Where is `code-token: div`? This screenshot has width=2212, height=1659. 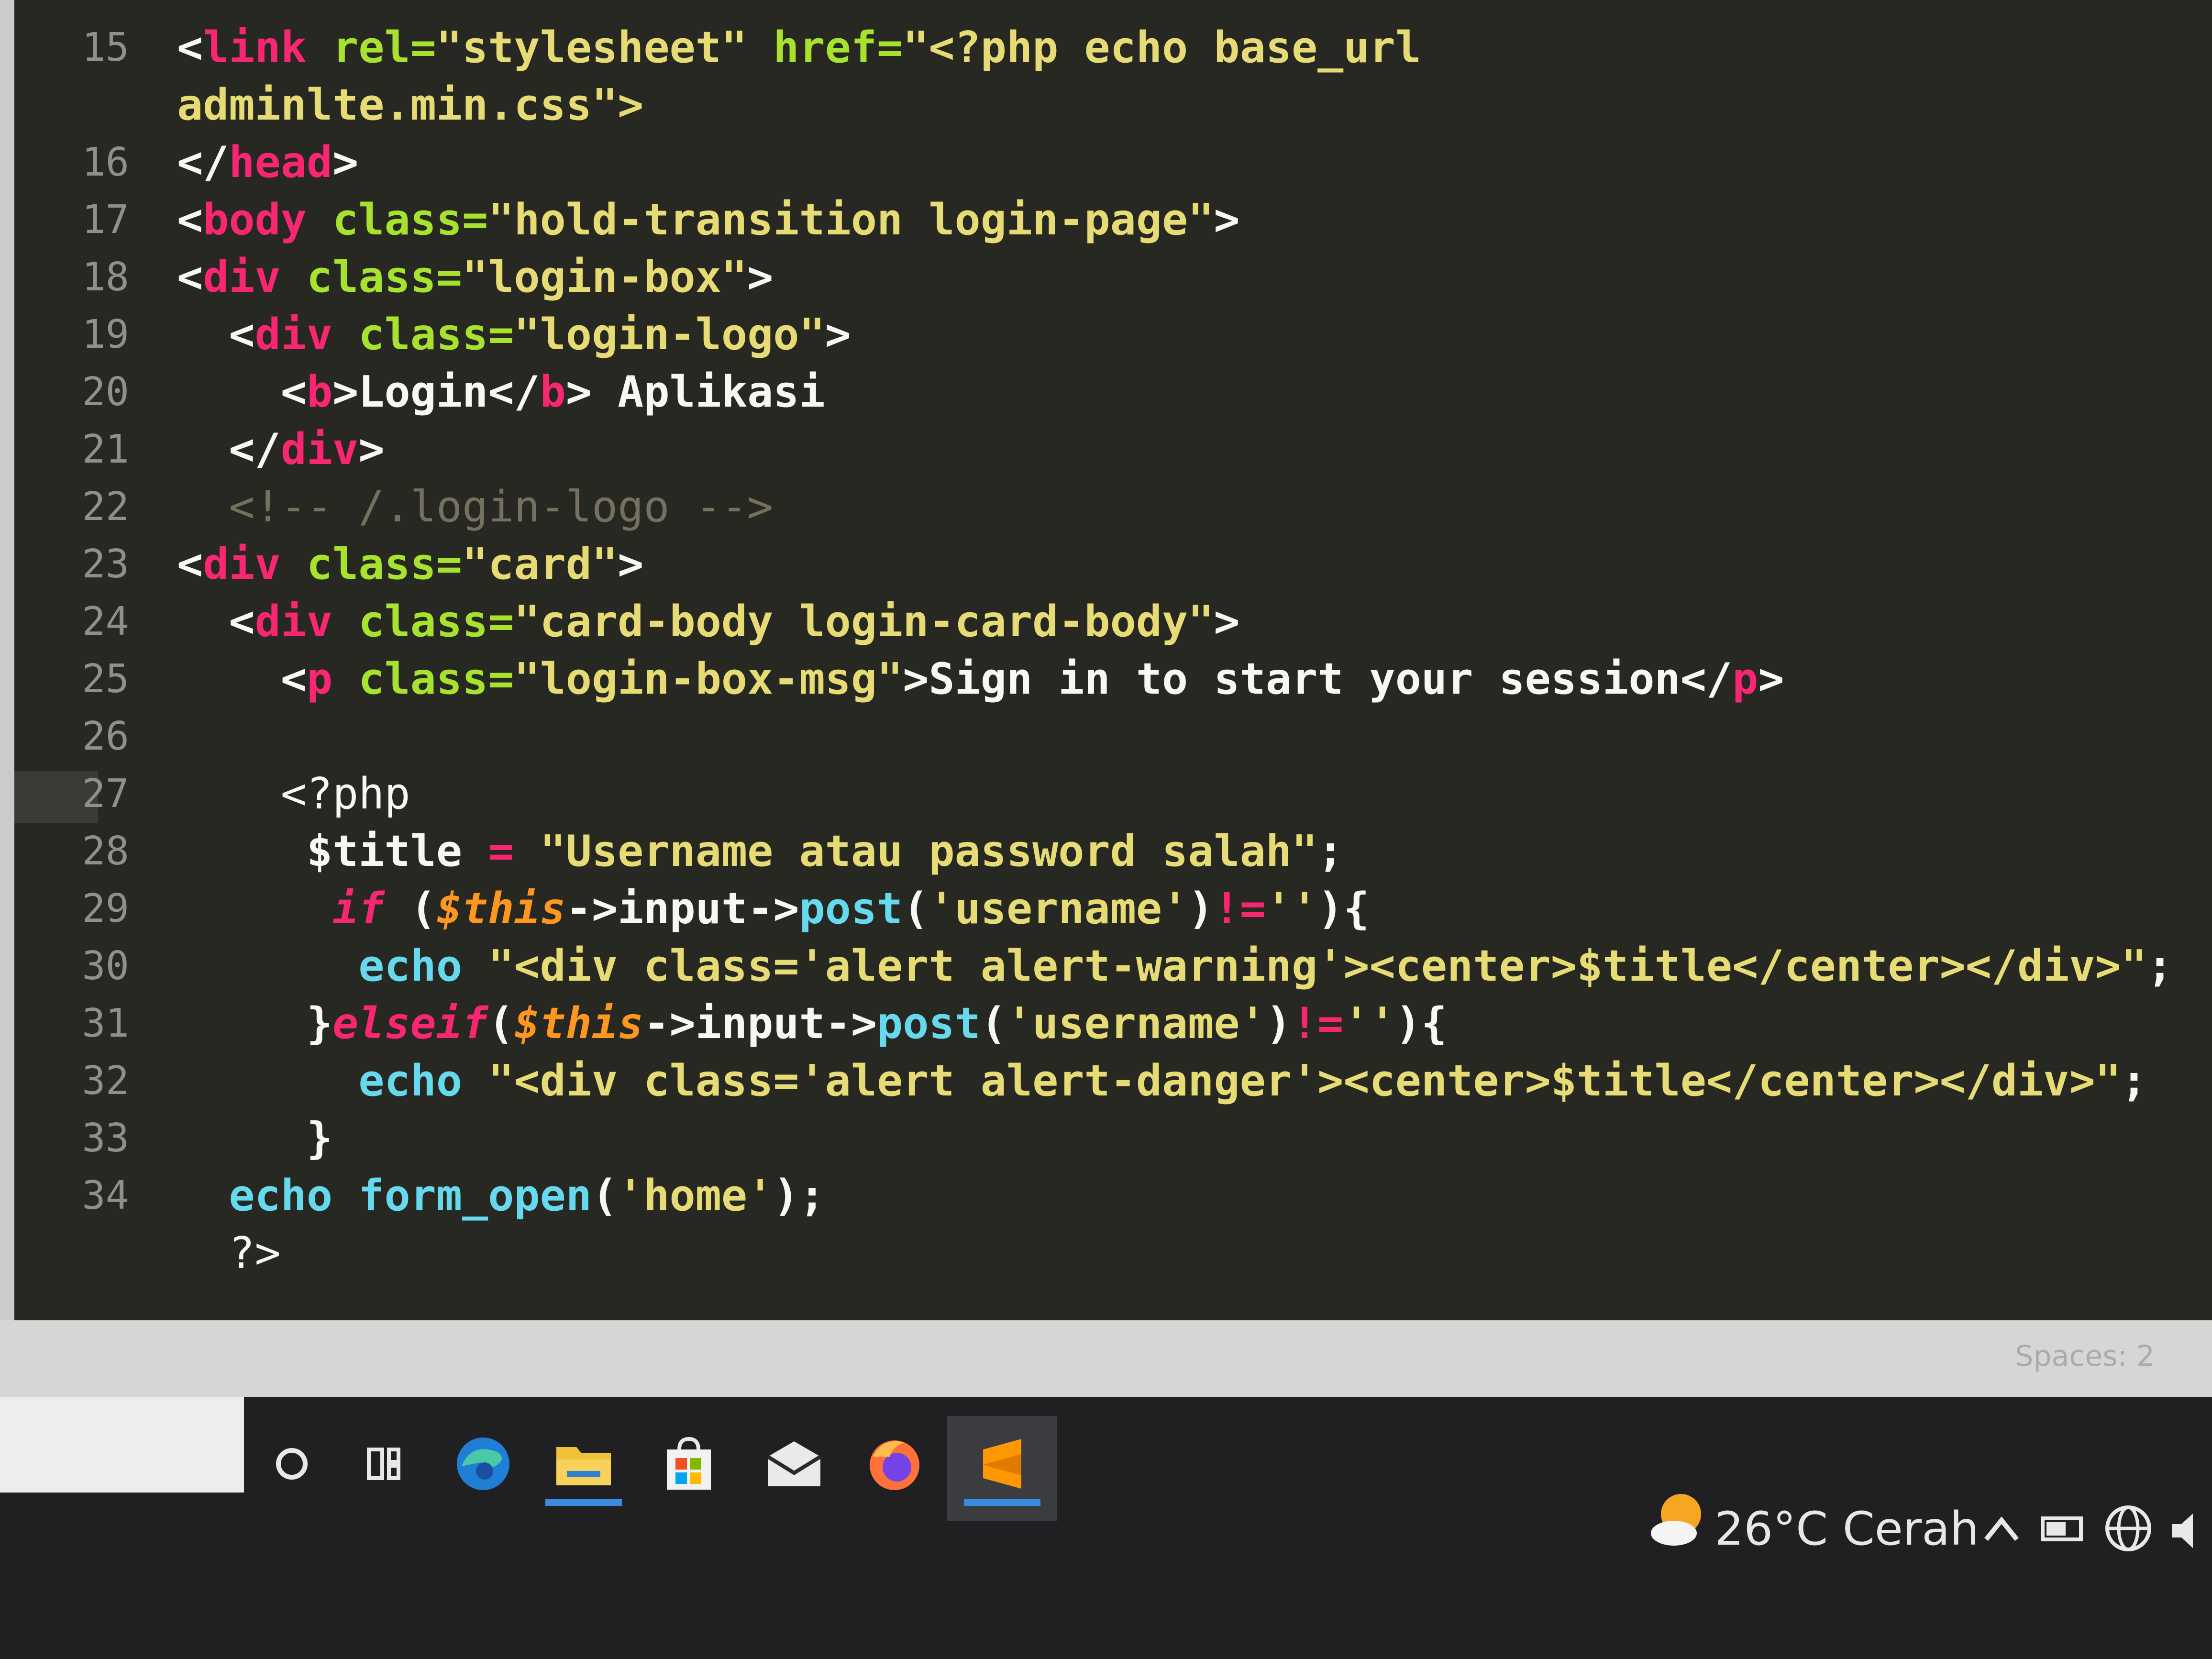
code-token: div is located at coordinates (293, 335).